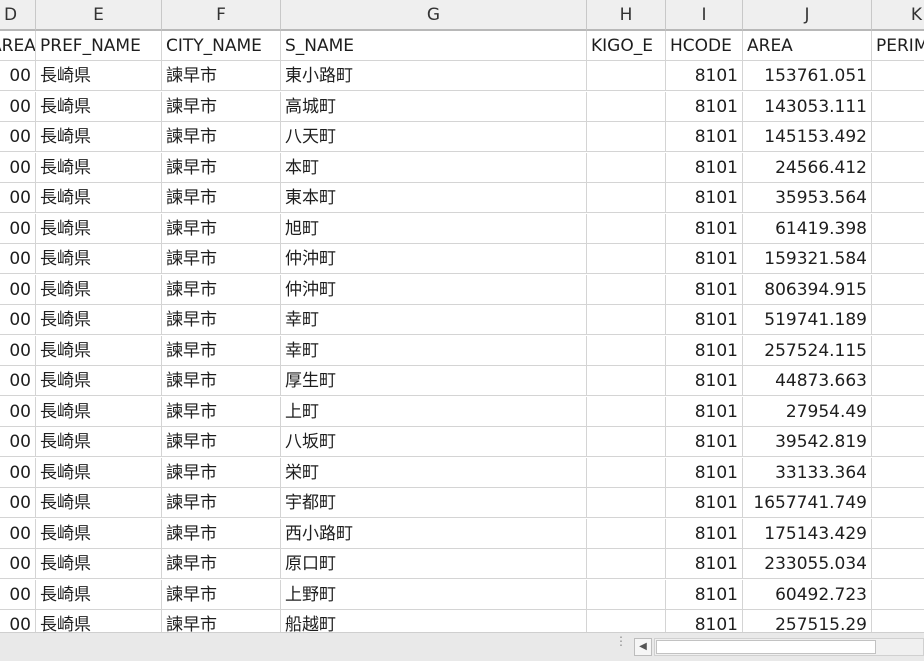 Image resolution: width=924 pixels, height=661 pixels. Describe the element at coordinates (434, 533) in the screenshot. I see `table-cell: 西小路町` at that location.